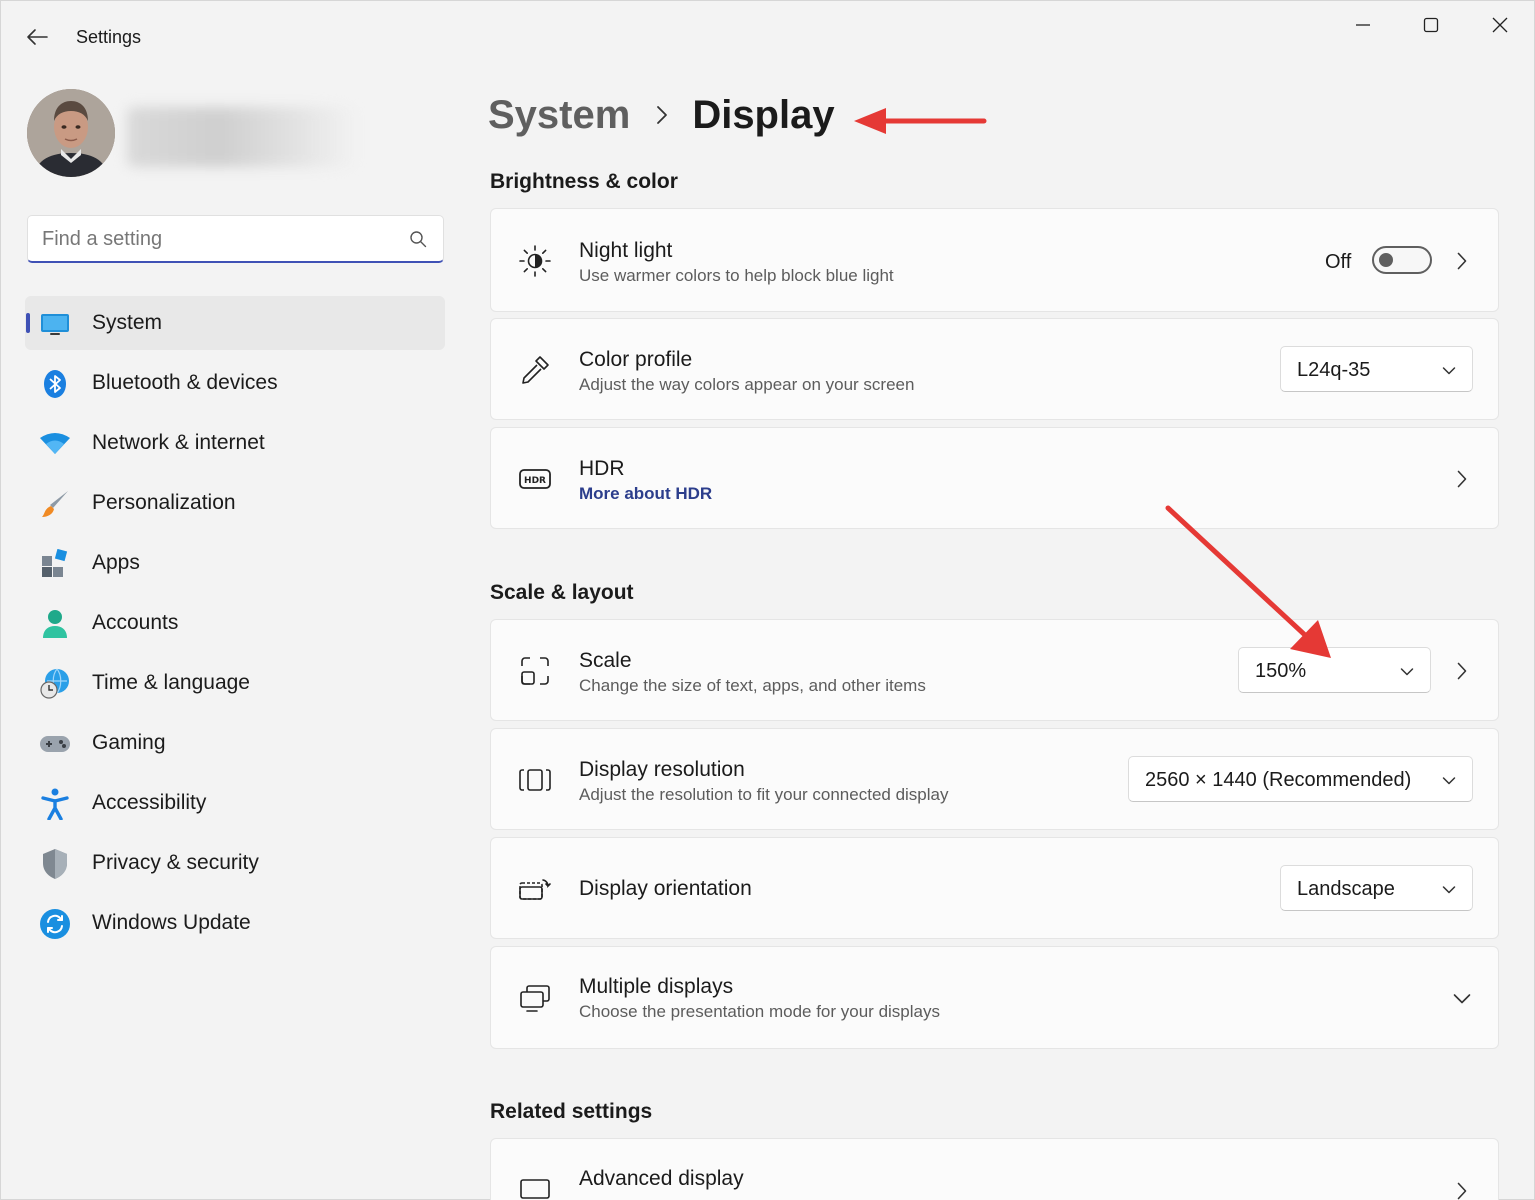 The width and height of the screenshot is (1535, 1200). Describe the element at coordinates (767, 36) in the screenshot. I see `title-bar: Settings` at that location.